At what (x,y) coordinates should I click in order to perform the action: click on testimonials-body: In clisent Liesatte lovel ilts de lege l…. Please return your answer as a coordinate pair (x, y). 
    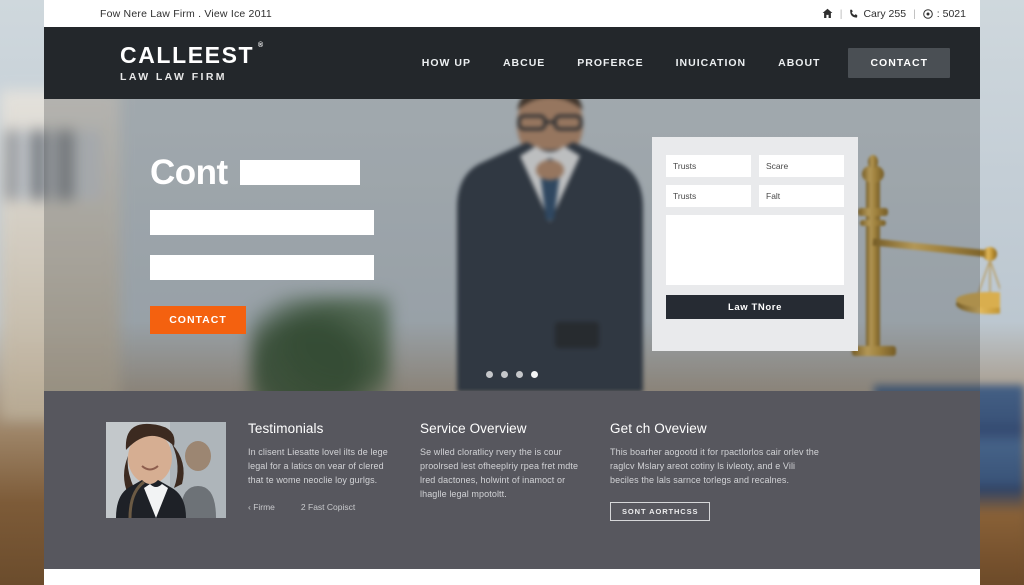
    Looking at the image, I should click on (318, 465).